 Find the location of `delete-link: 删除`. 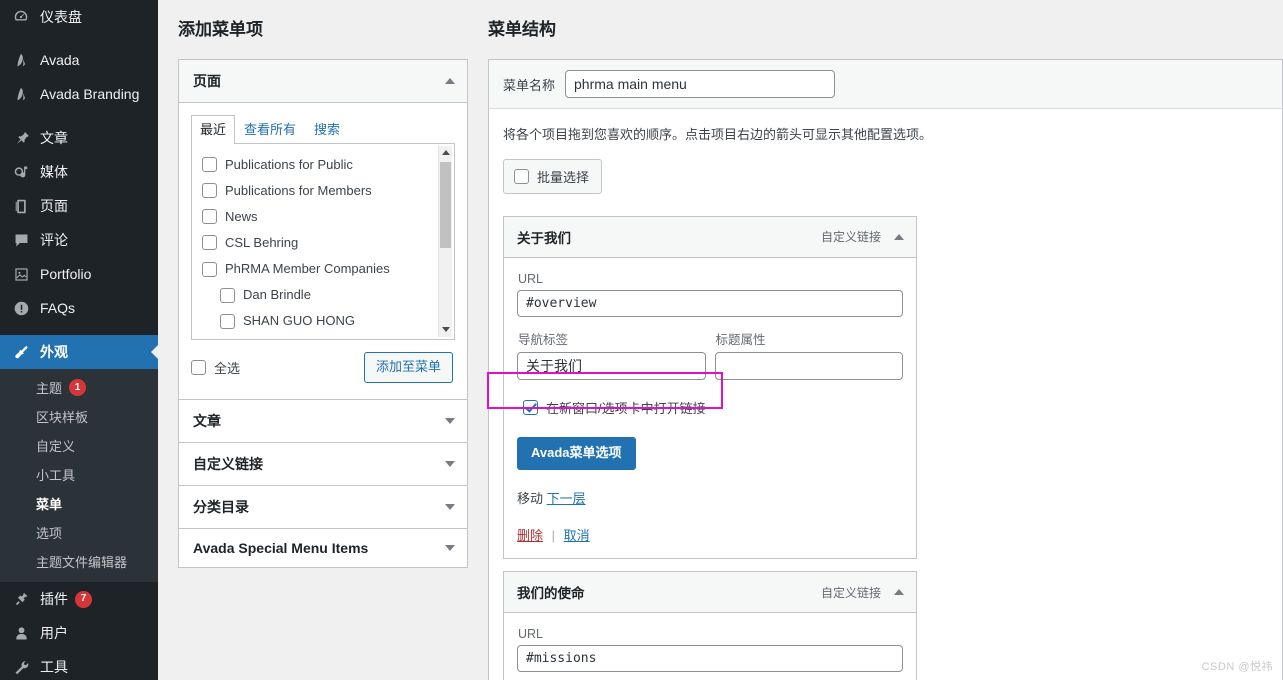

delete-link: 删除 is located at coordinates (530, 535).